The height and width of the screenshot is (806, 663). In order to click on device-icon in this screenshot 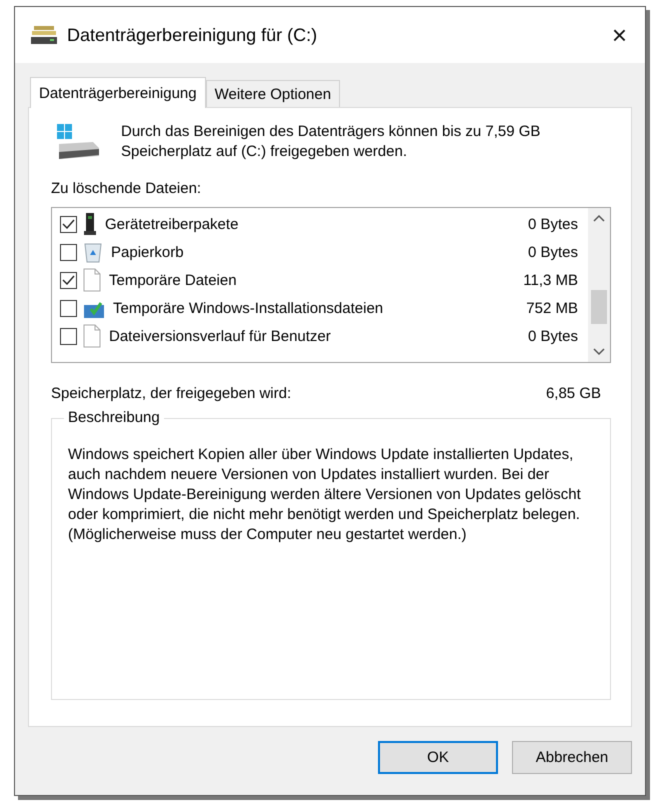, I will do `click(90, 224)`.